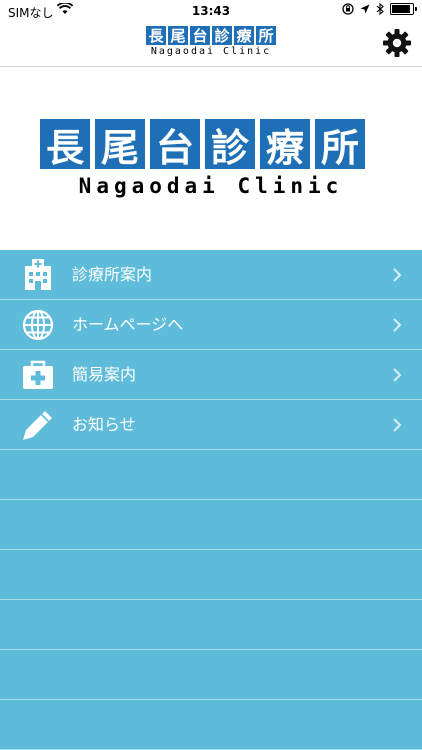 This screenshot has height=750, width=422. Describe the element at coordinates (156, 35) in the screenshot. I see `header-logo-char: 長` at that location.